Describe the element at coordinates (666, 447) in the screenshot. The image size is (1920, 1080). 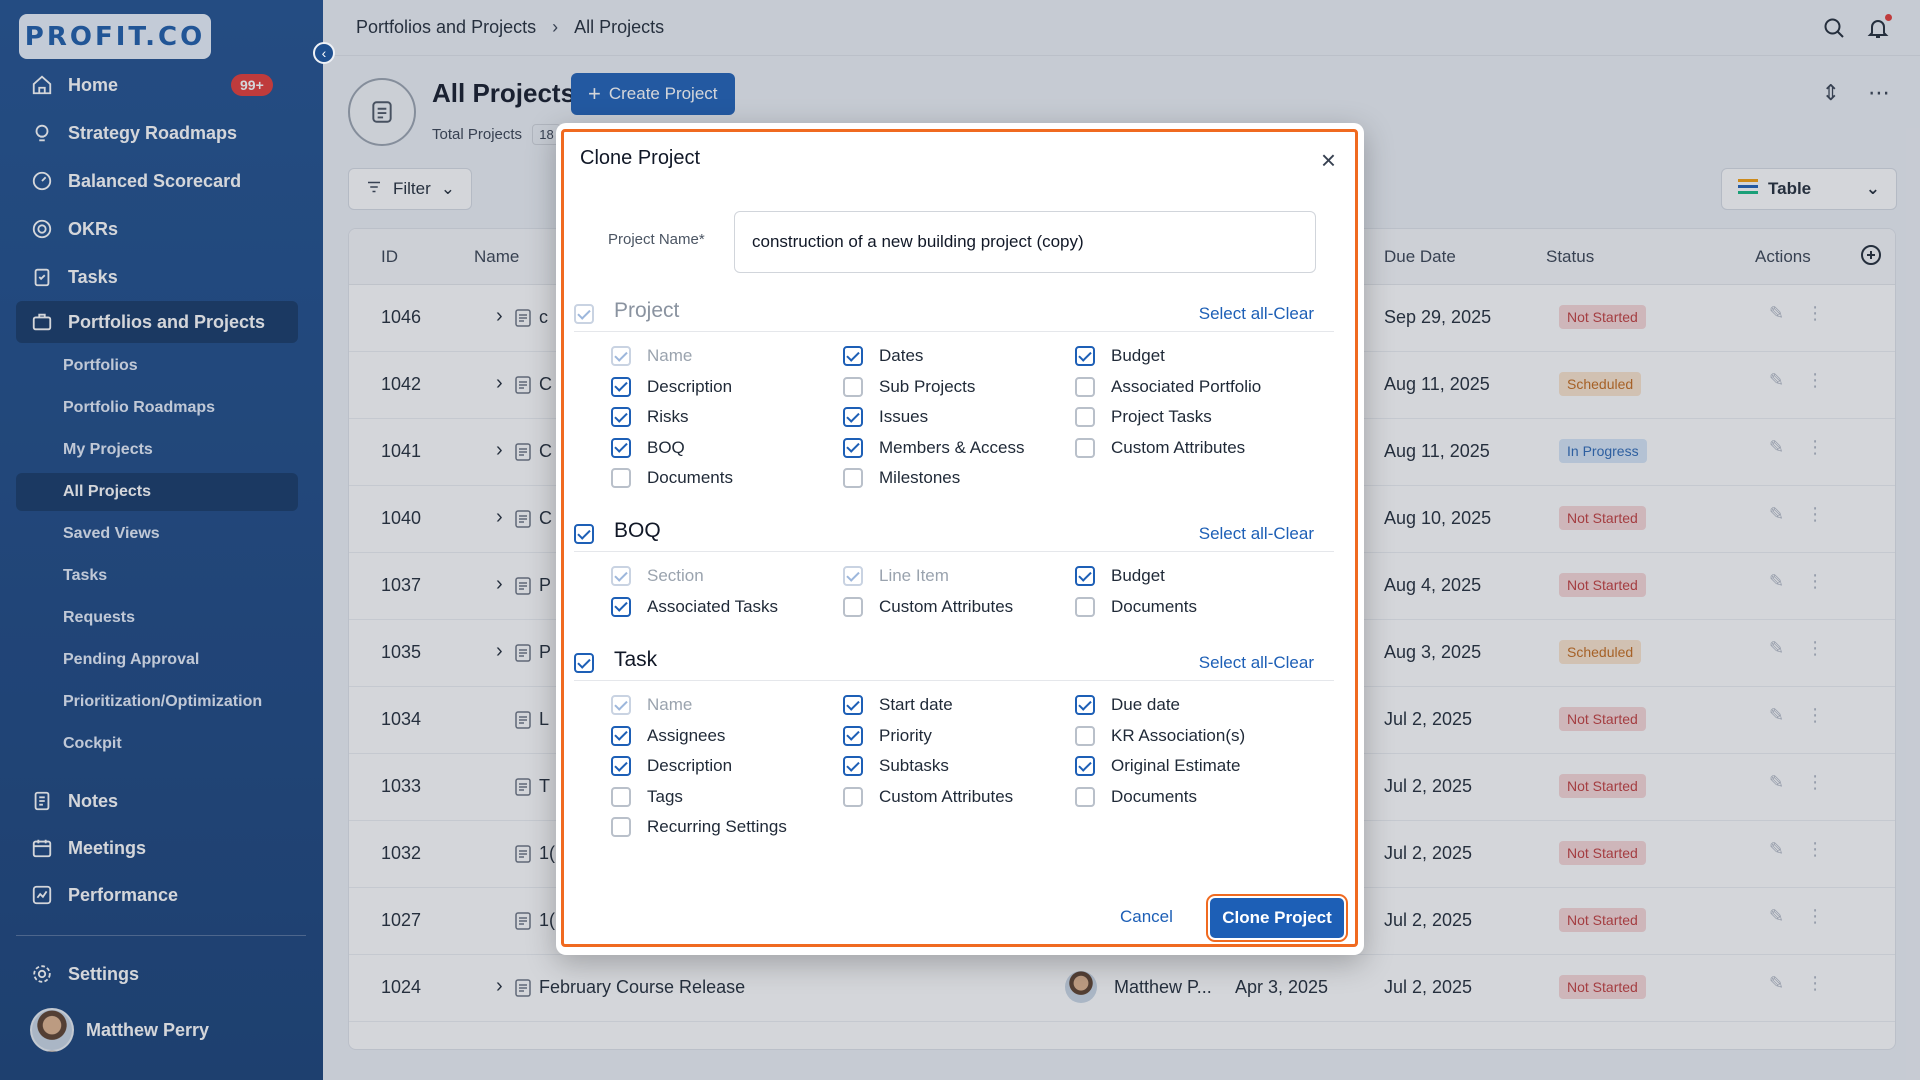
I see `option-label: BOQ` at that location.